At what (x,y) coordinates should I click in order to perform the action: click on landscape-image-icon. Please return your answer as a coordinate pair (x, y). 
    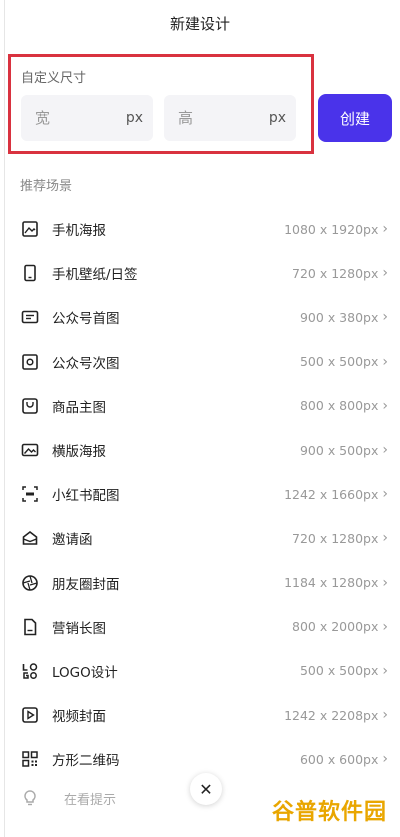
    Looking at the image, I should click on (30, 450).